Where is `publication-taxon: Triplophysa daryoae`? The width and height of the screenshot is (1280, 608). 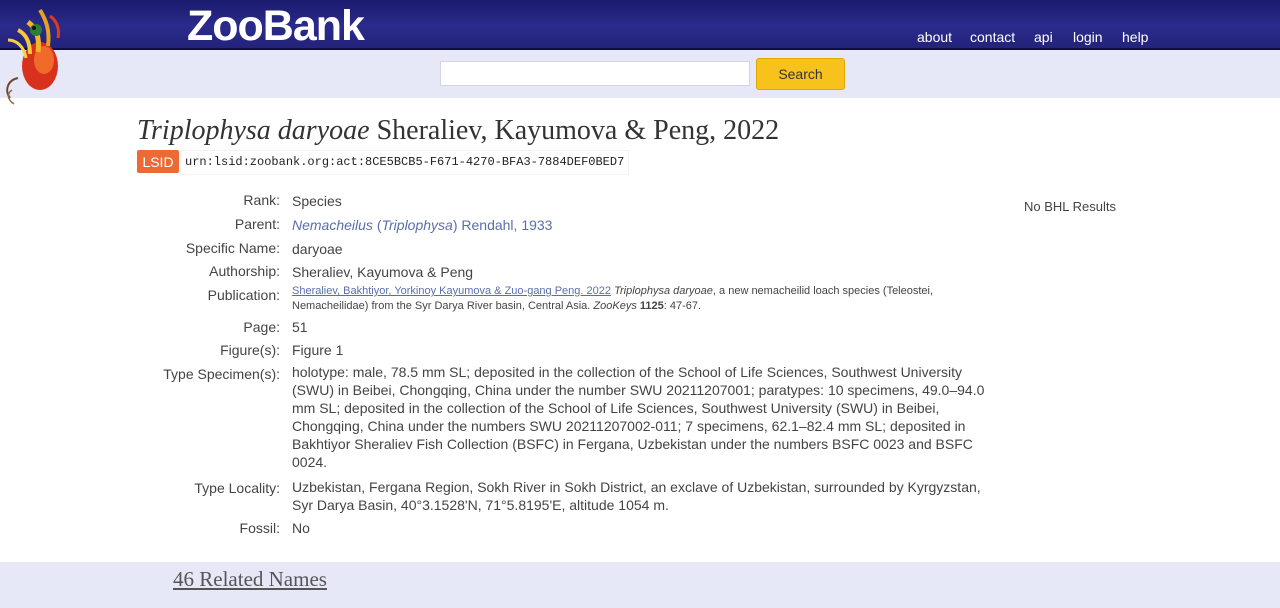
publication-taxon: Triplophysa daryoae is located at coordinates (663, 291).